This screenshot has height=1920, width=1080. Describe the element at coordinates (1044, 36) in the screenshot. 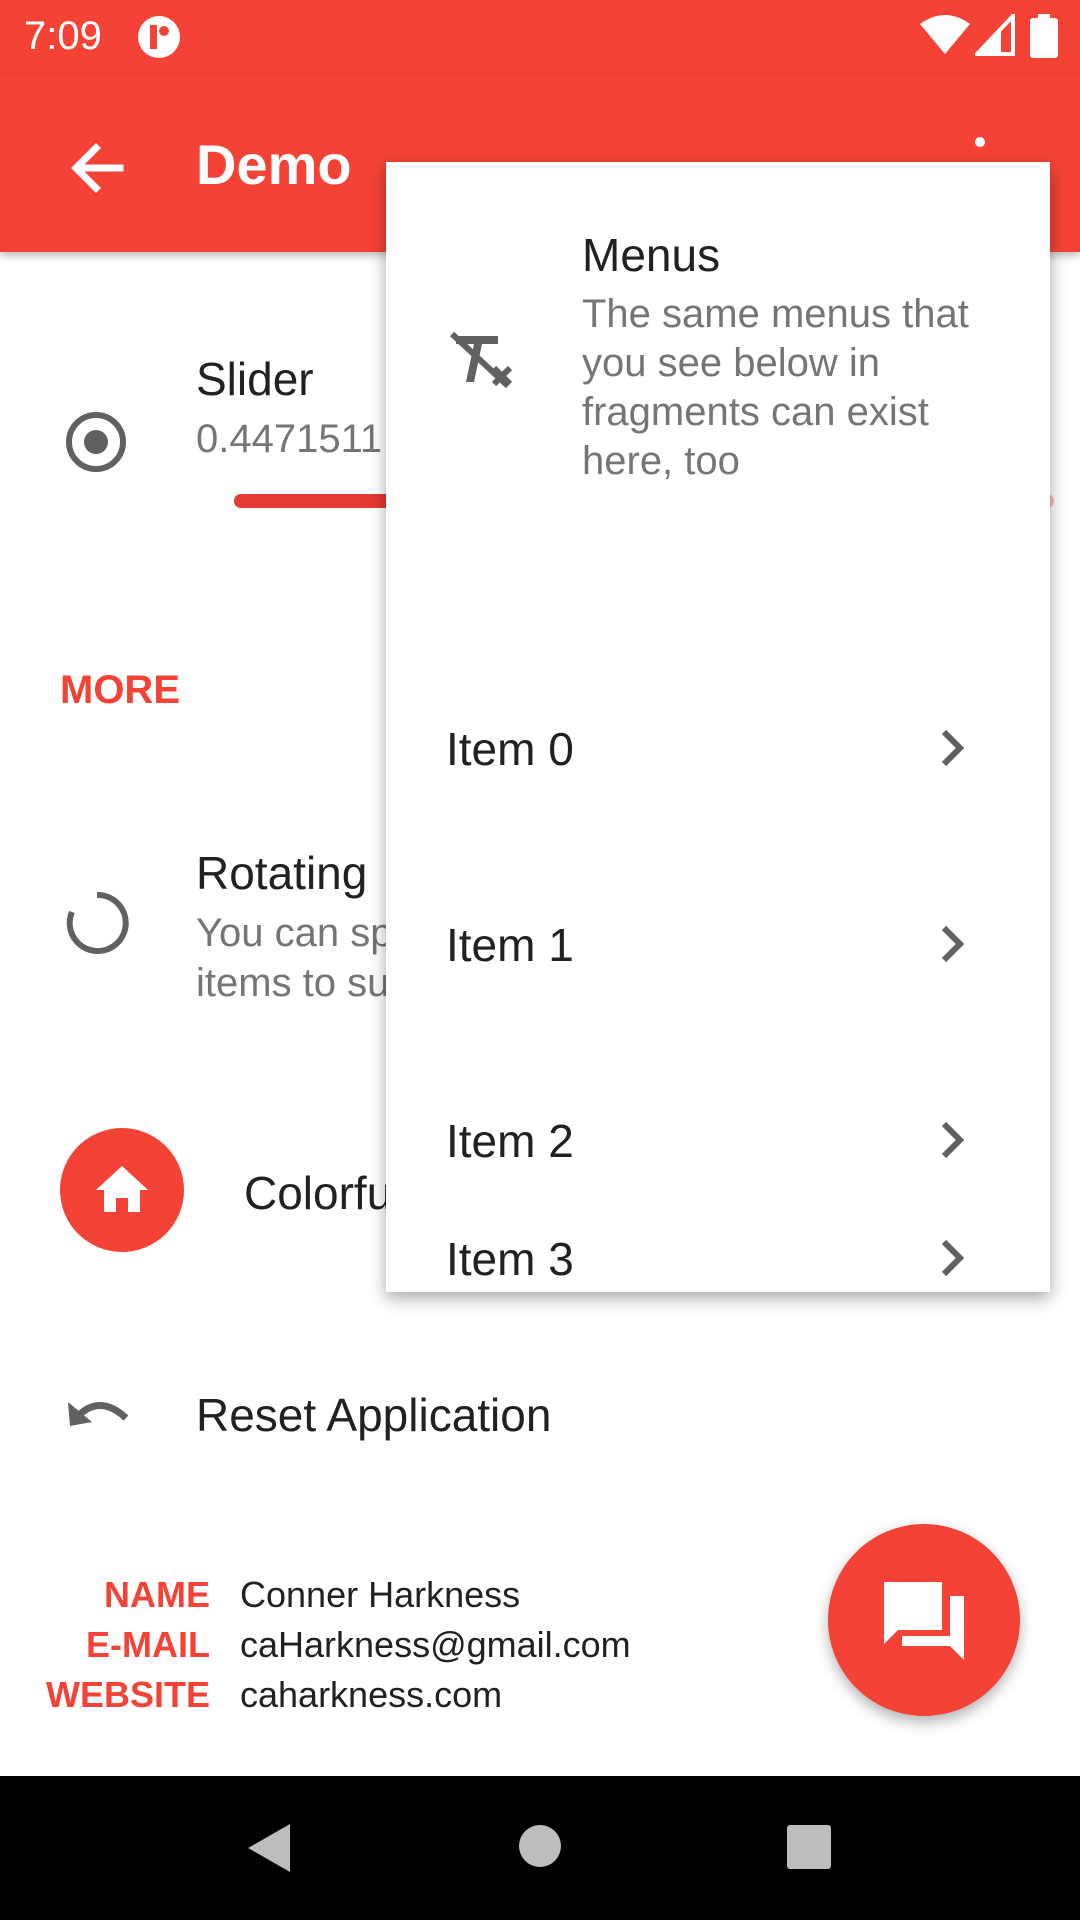

I see `battery-icon` at that location.